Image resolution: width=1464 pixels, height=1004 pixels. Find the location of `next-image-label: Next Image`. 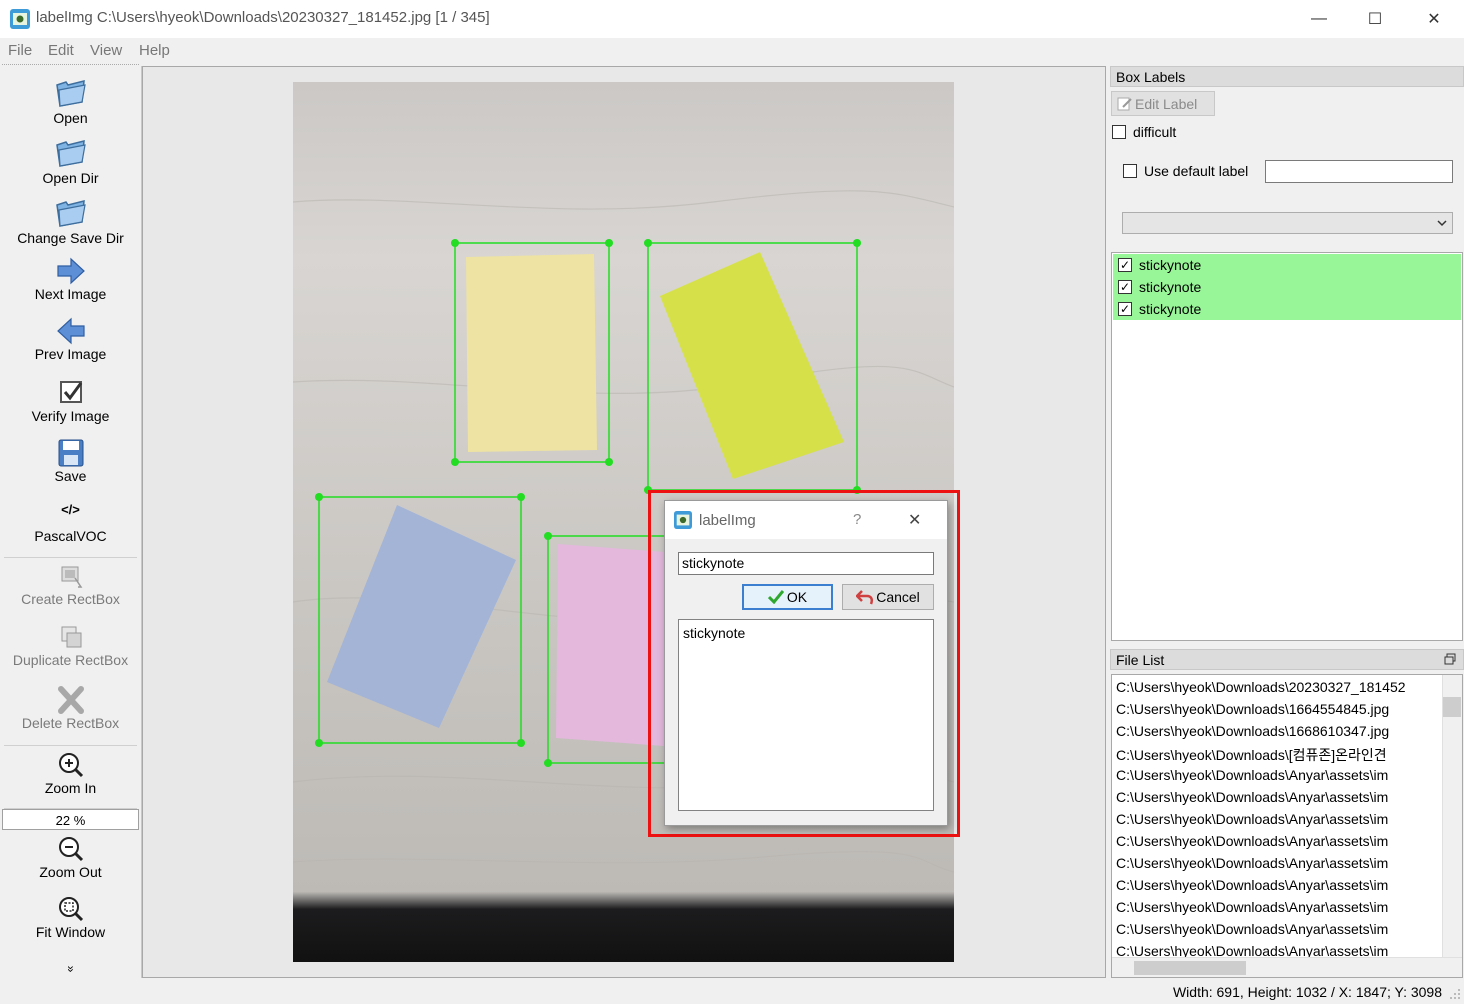

next-image-label: Next Image is located at coordinates (70, 294).